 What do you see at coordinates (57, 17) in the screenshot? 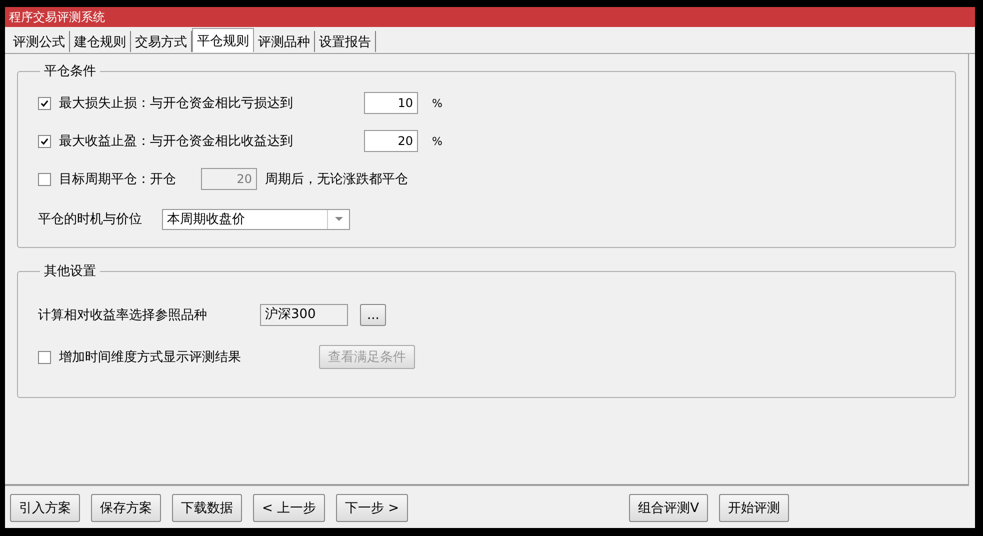
I see `window-title: 程序交易评测系统` at bounding box center [57, 17].